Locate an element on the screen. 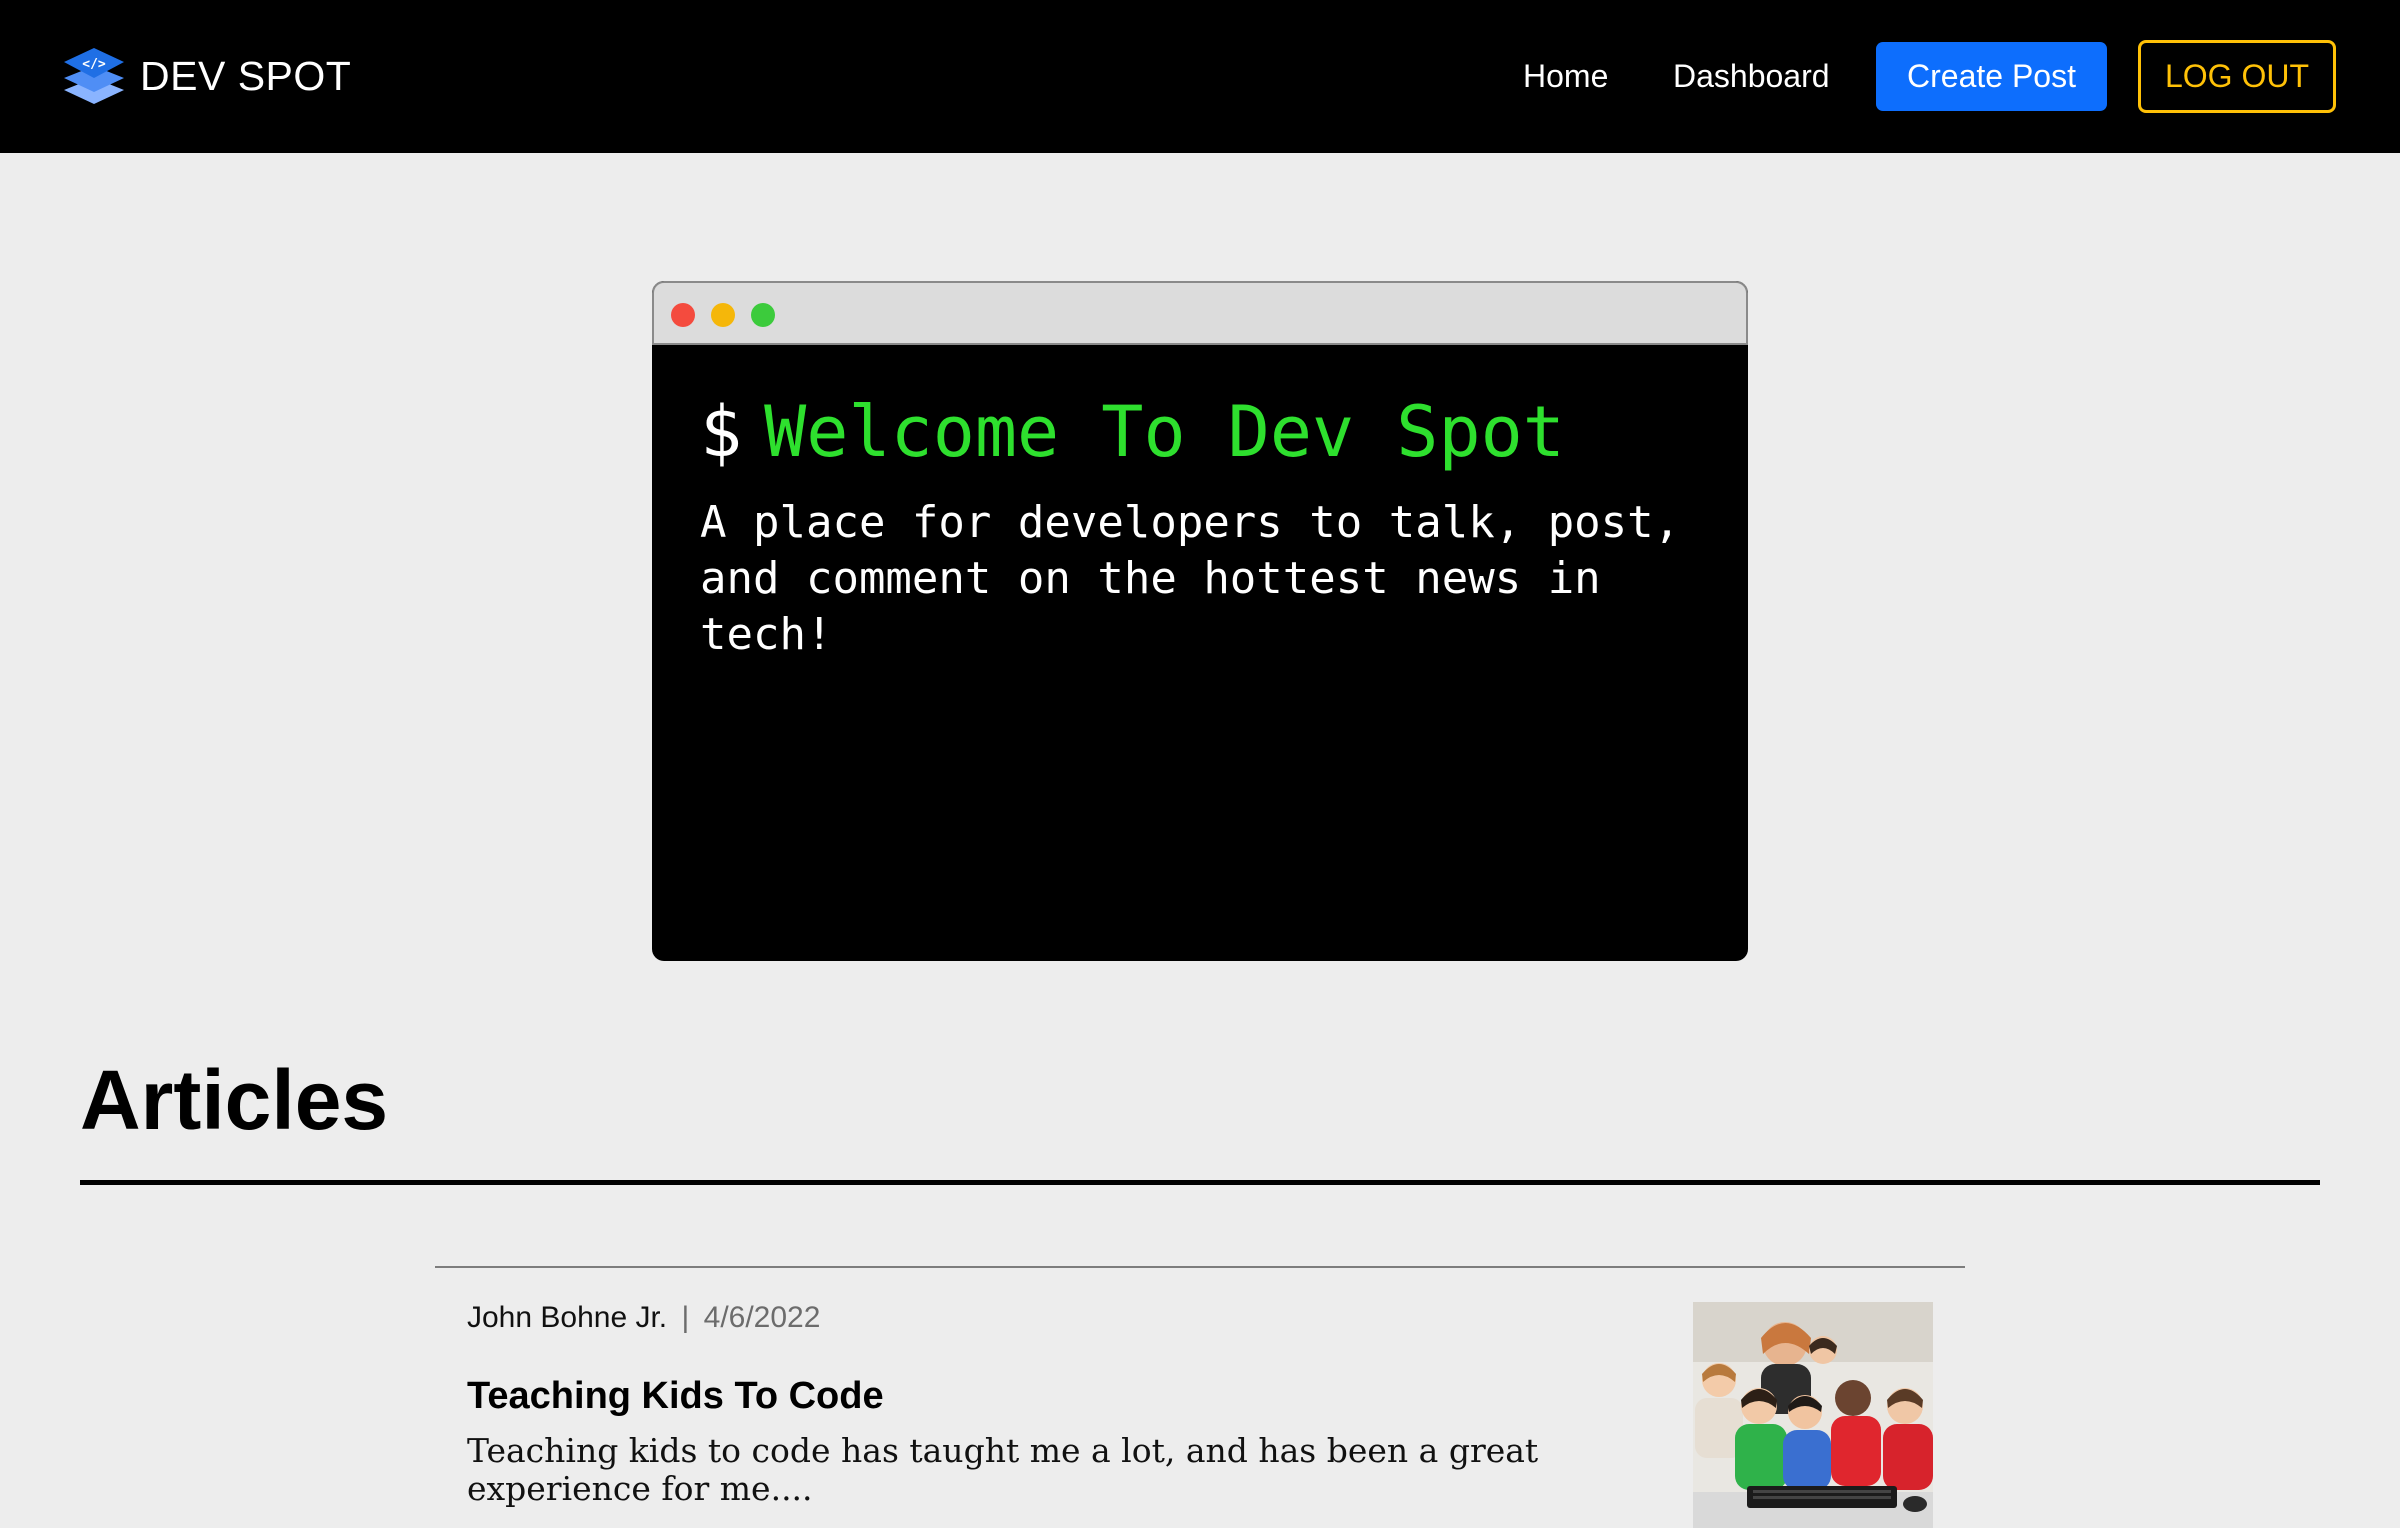 The width and height of the screenshot is (2400, 1528). maximize-dot-icon is located at coordinates (763, 315).